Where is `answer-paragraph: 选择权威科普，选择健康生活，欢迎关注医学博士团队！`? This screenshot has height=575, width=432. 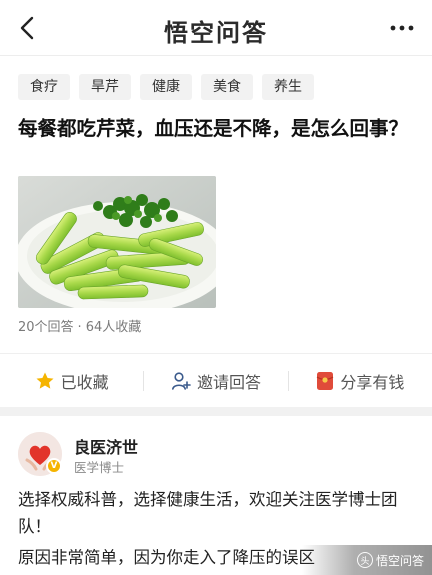 answer-paragraph: 选择权威科普，选择健康生活，欢迎关注医学博士团队！ is located at coordinates (208, 513).